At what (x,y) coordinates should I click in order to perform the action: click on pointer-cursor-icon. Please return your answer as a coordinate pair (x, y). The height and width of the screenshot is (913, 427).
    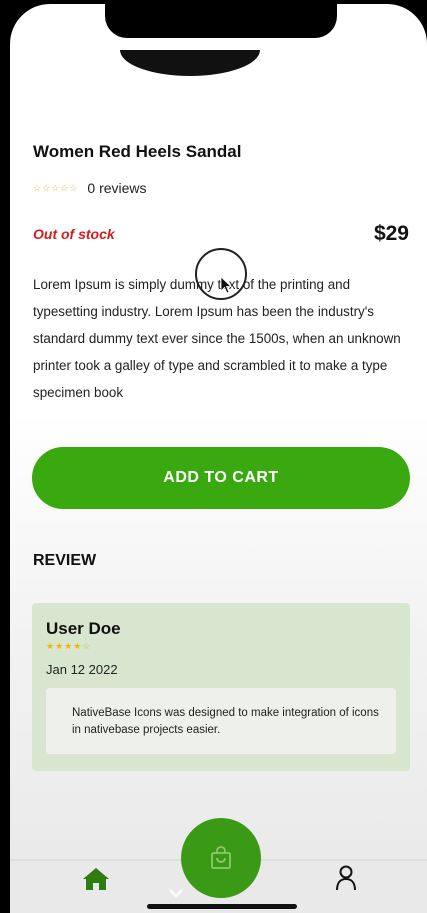
    Looking at the image, I should click on (226, 285).